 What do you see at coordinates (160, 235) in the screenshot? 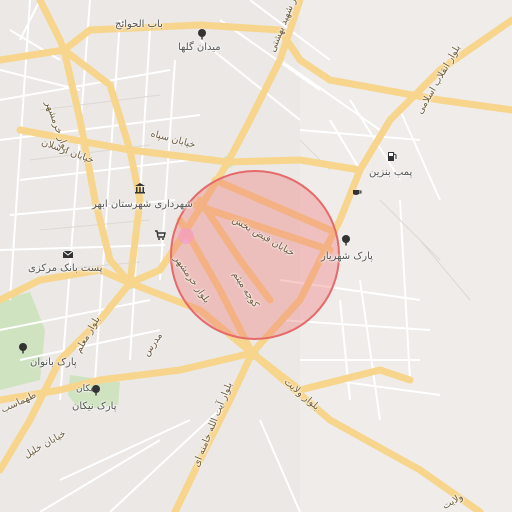
I see `shopping-cart-icon` at bounding box center [160, 235].